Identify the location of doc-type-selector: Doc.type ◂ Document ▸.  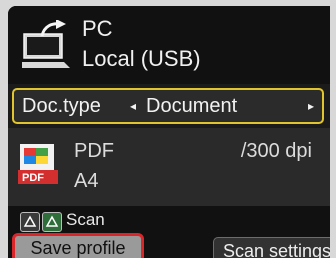
(168, 106).